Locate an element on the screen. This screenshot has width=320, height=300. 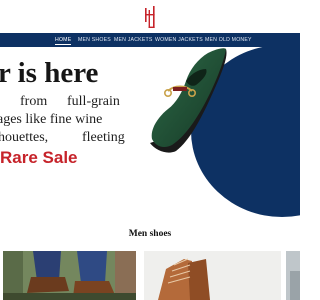
hero-text-word: houettes, is located at coordinates (24, 137).